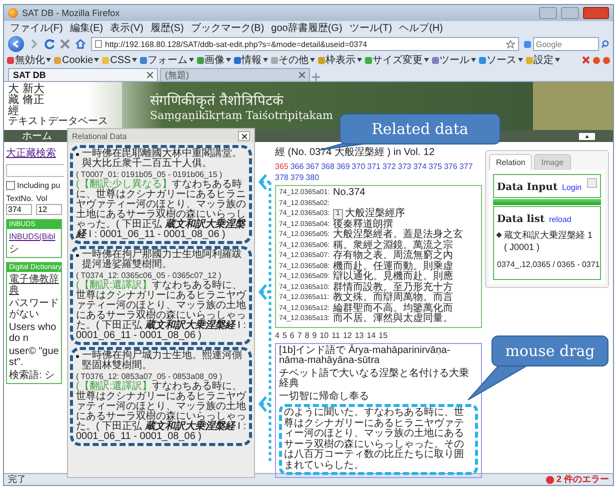 The height and width of the screenshot is (489, 616). What do you see at coordinates (149, 275) in the screenshot?
I see `source-reference: ( T0374_12: 0365c06_05 - 0365c07_12 )` at bounding box center [149, 275].